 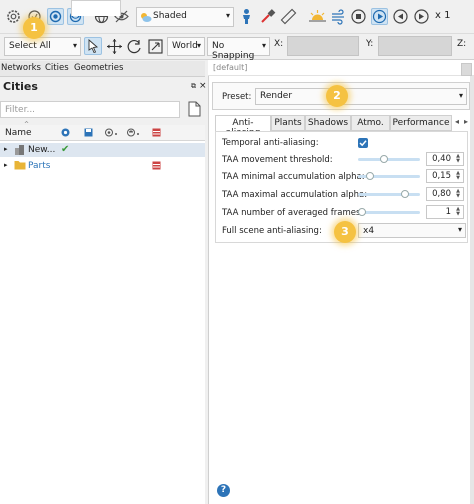 What do you see at coordinates (156, 165) in the screenshot?
I see `database-icon` at bounding box center [156, 165].